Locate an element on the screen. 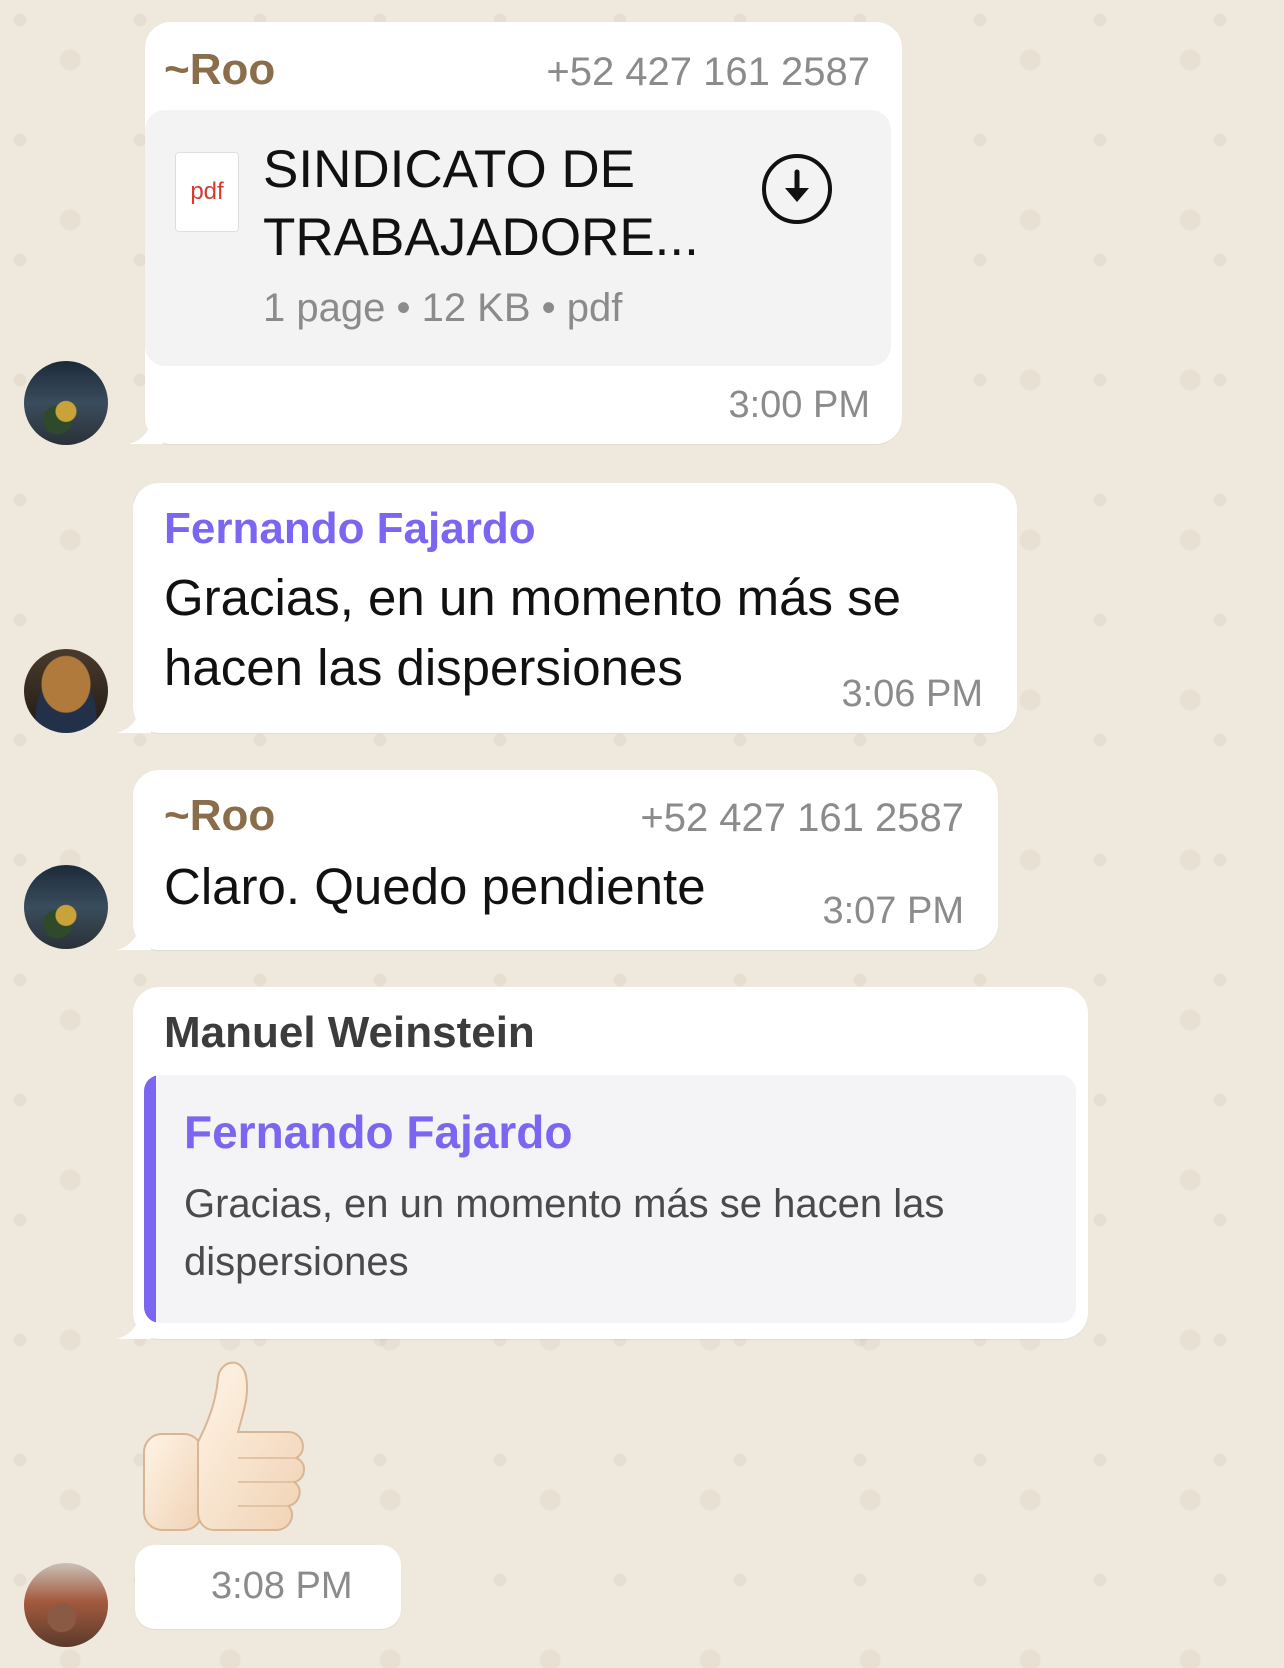 The width and height of the screenshot is (1284, 1668). sender-name: Fernando Fajardo is located at coordinates (350, 529).